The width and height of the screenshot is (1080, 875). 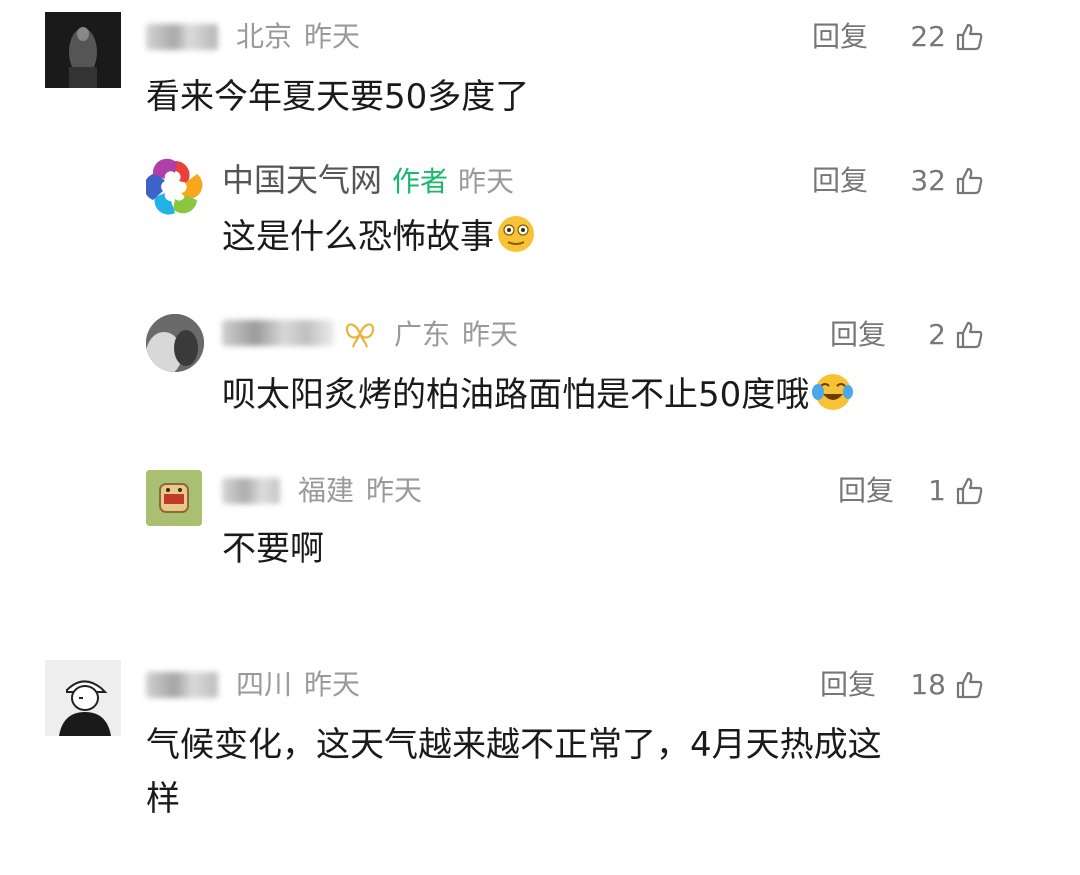 I want to click on dark-figure-avatar-icon, so click(x=83, y=50).